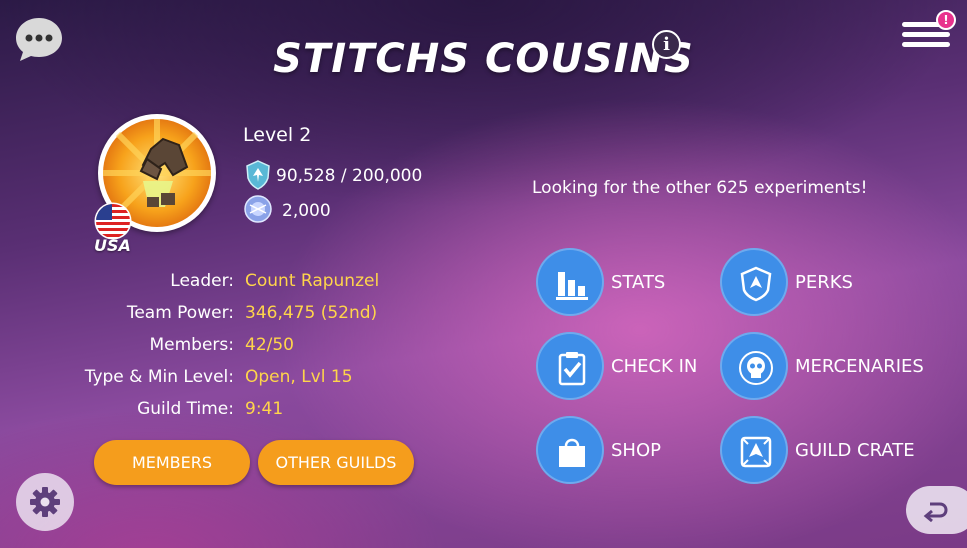 The image size is (967, 548). What do you see at coordinates (258, 209) in the screenshot?
I see `gem-orb-icon` at bounding box center [258, 209].